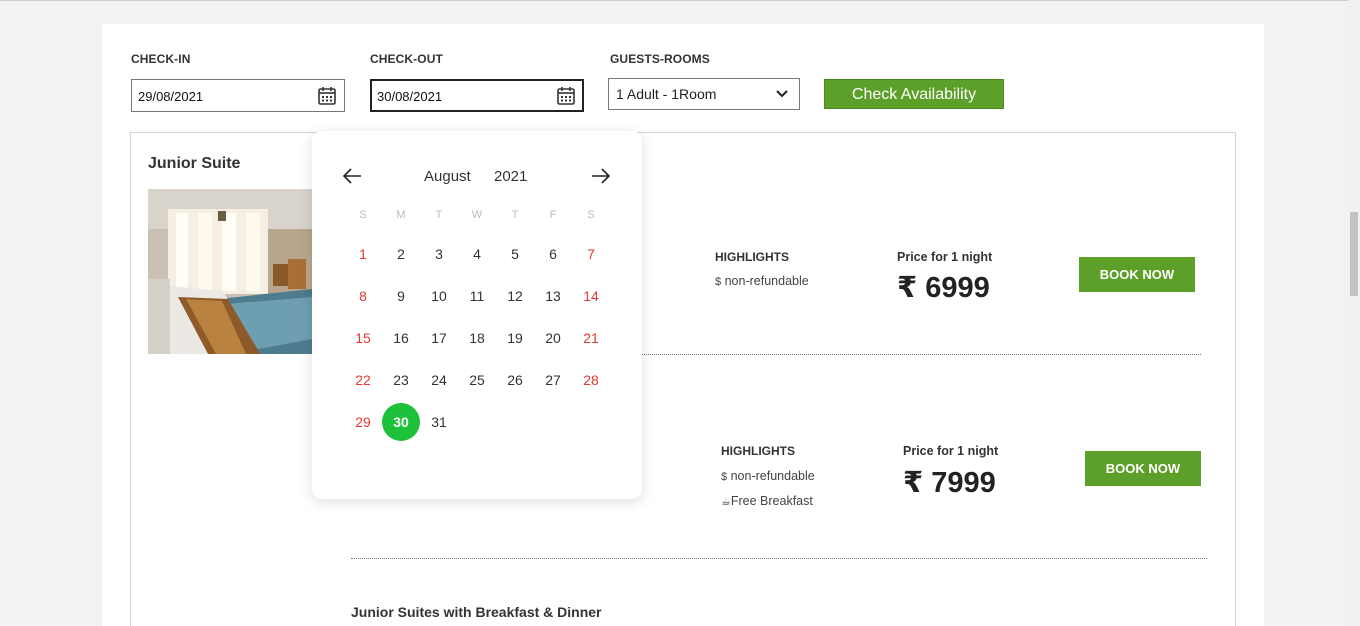  I want to click on room-title: Junior Suite, so click(194, 163).